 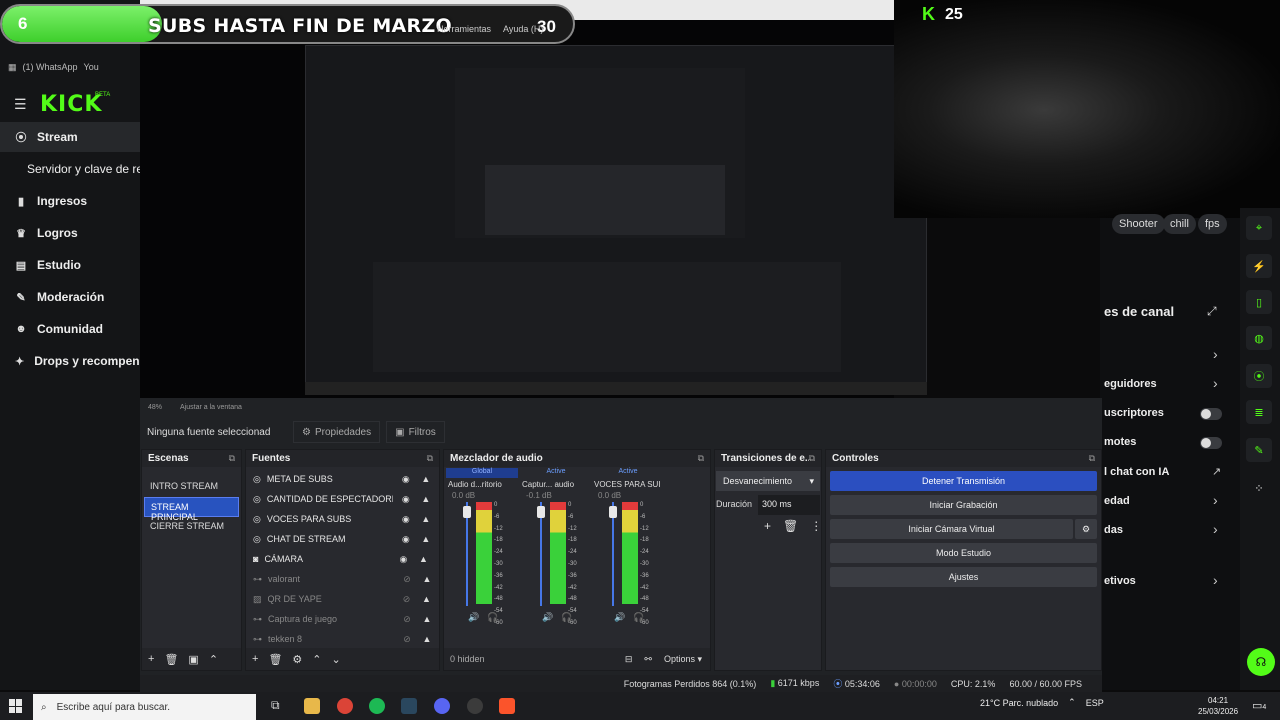 What do you see at coordinates (963, 577) in the screenshot?
I see `settings-button: Ajustes` at bounding box center [963, 577].